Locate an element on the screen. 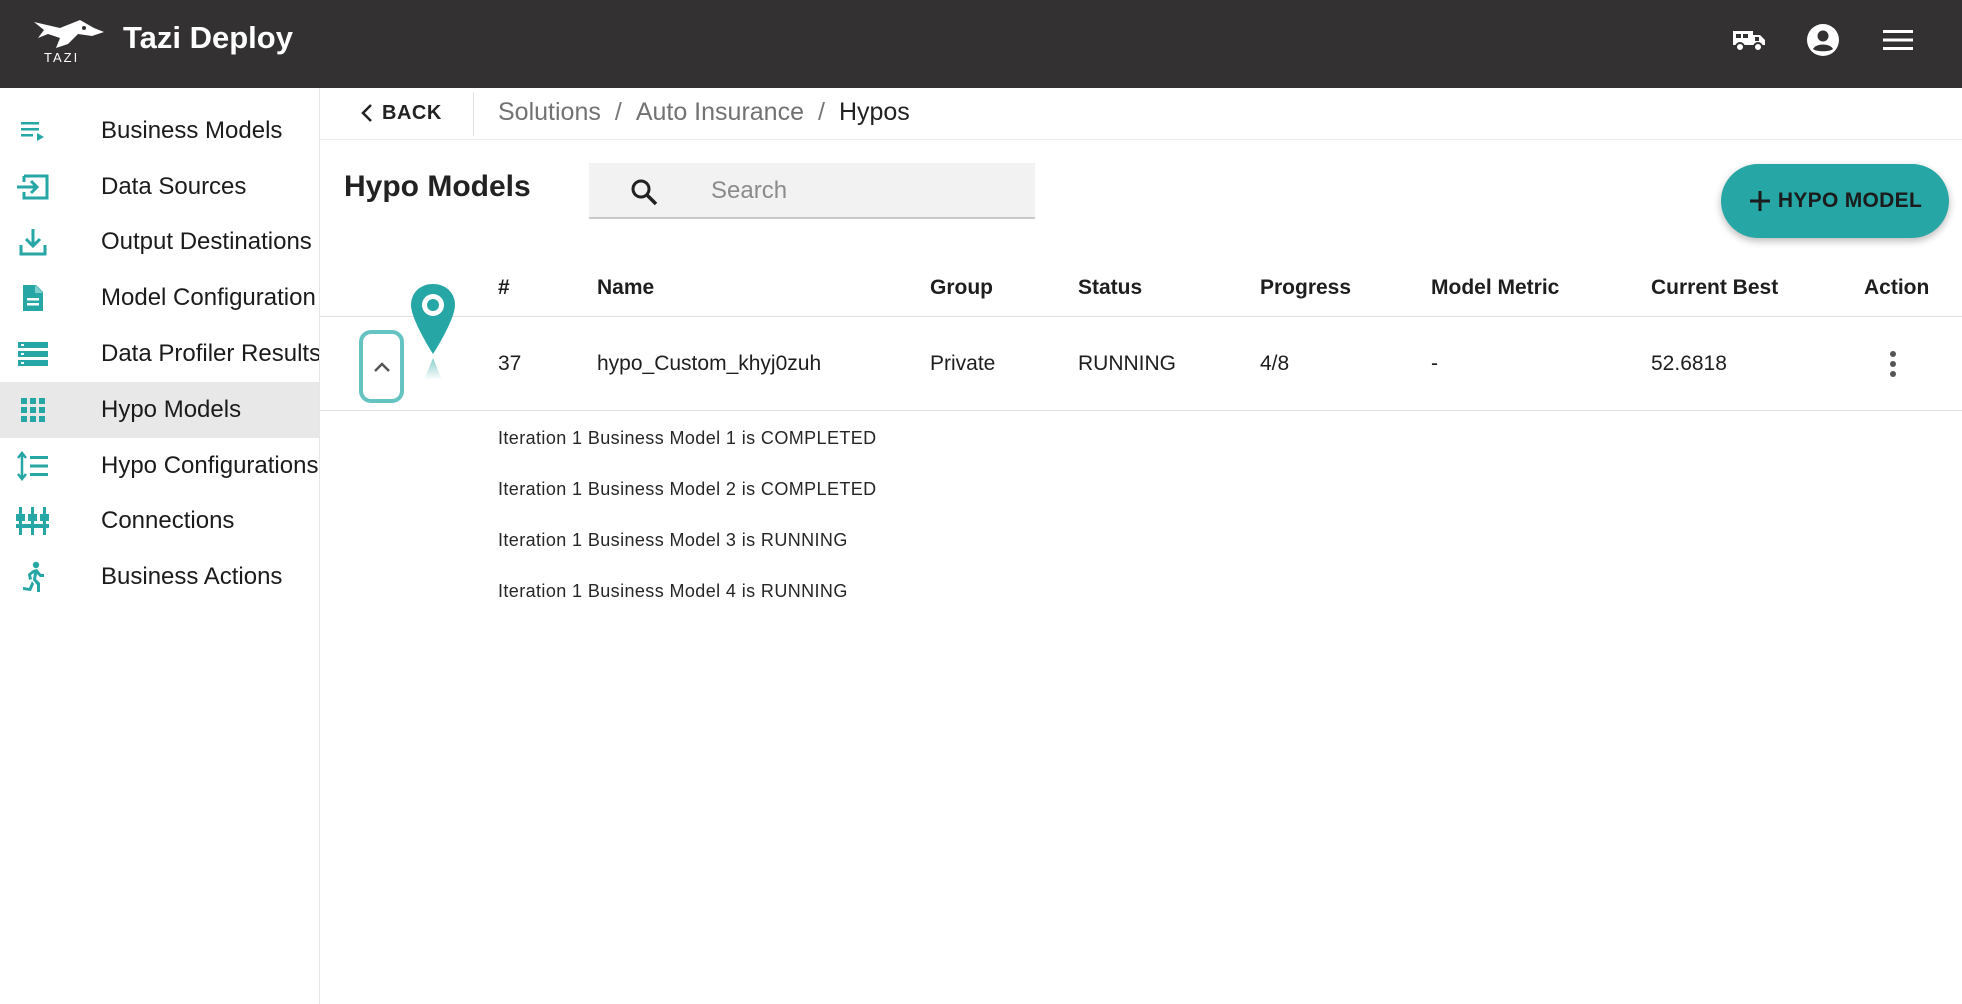  cell-number: 37 is located at coordinates (510, 363).